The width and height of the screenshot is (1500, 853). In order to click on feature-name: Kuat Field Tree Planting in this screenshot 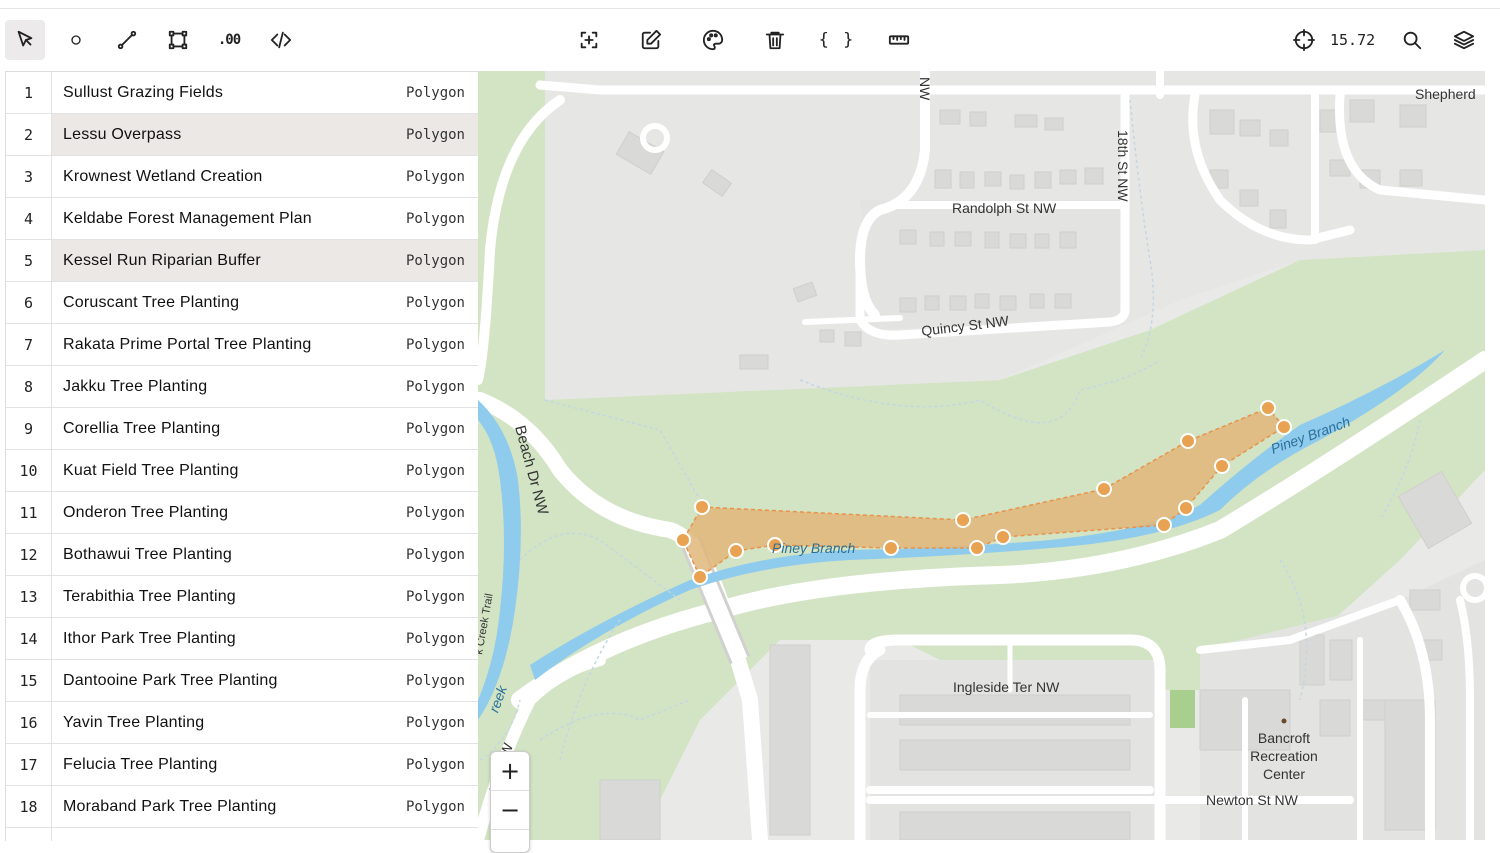, I will do `click(151, 470)`.